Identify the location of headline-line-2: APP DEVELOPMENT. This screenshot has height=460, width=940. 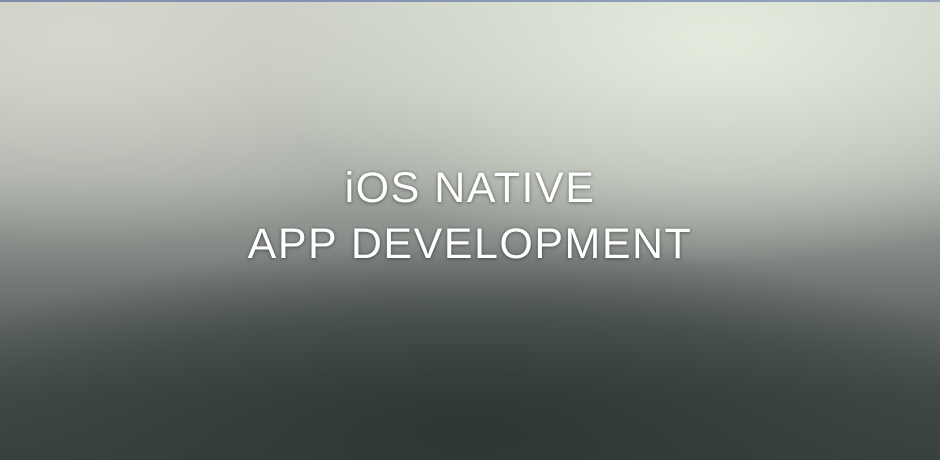
(470, 244).